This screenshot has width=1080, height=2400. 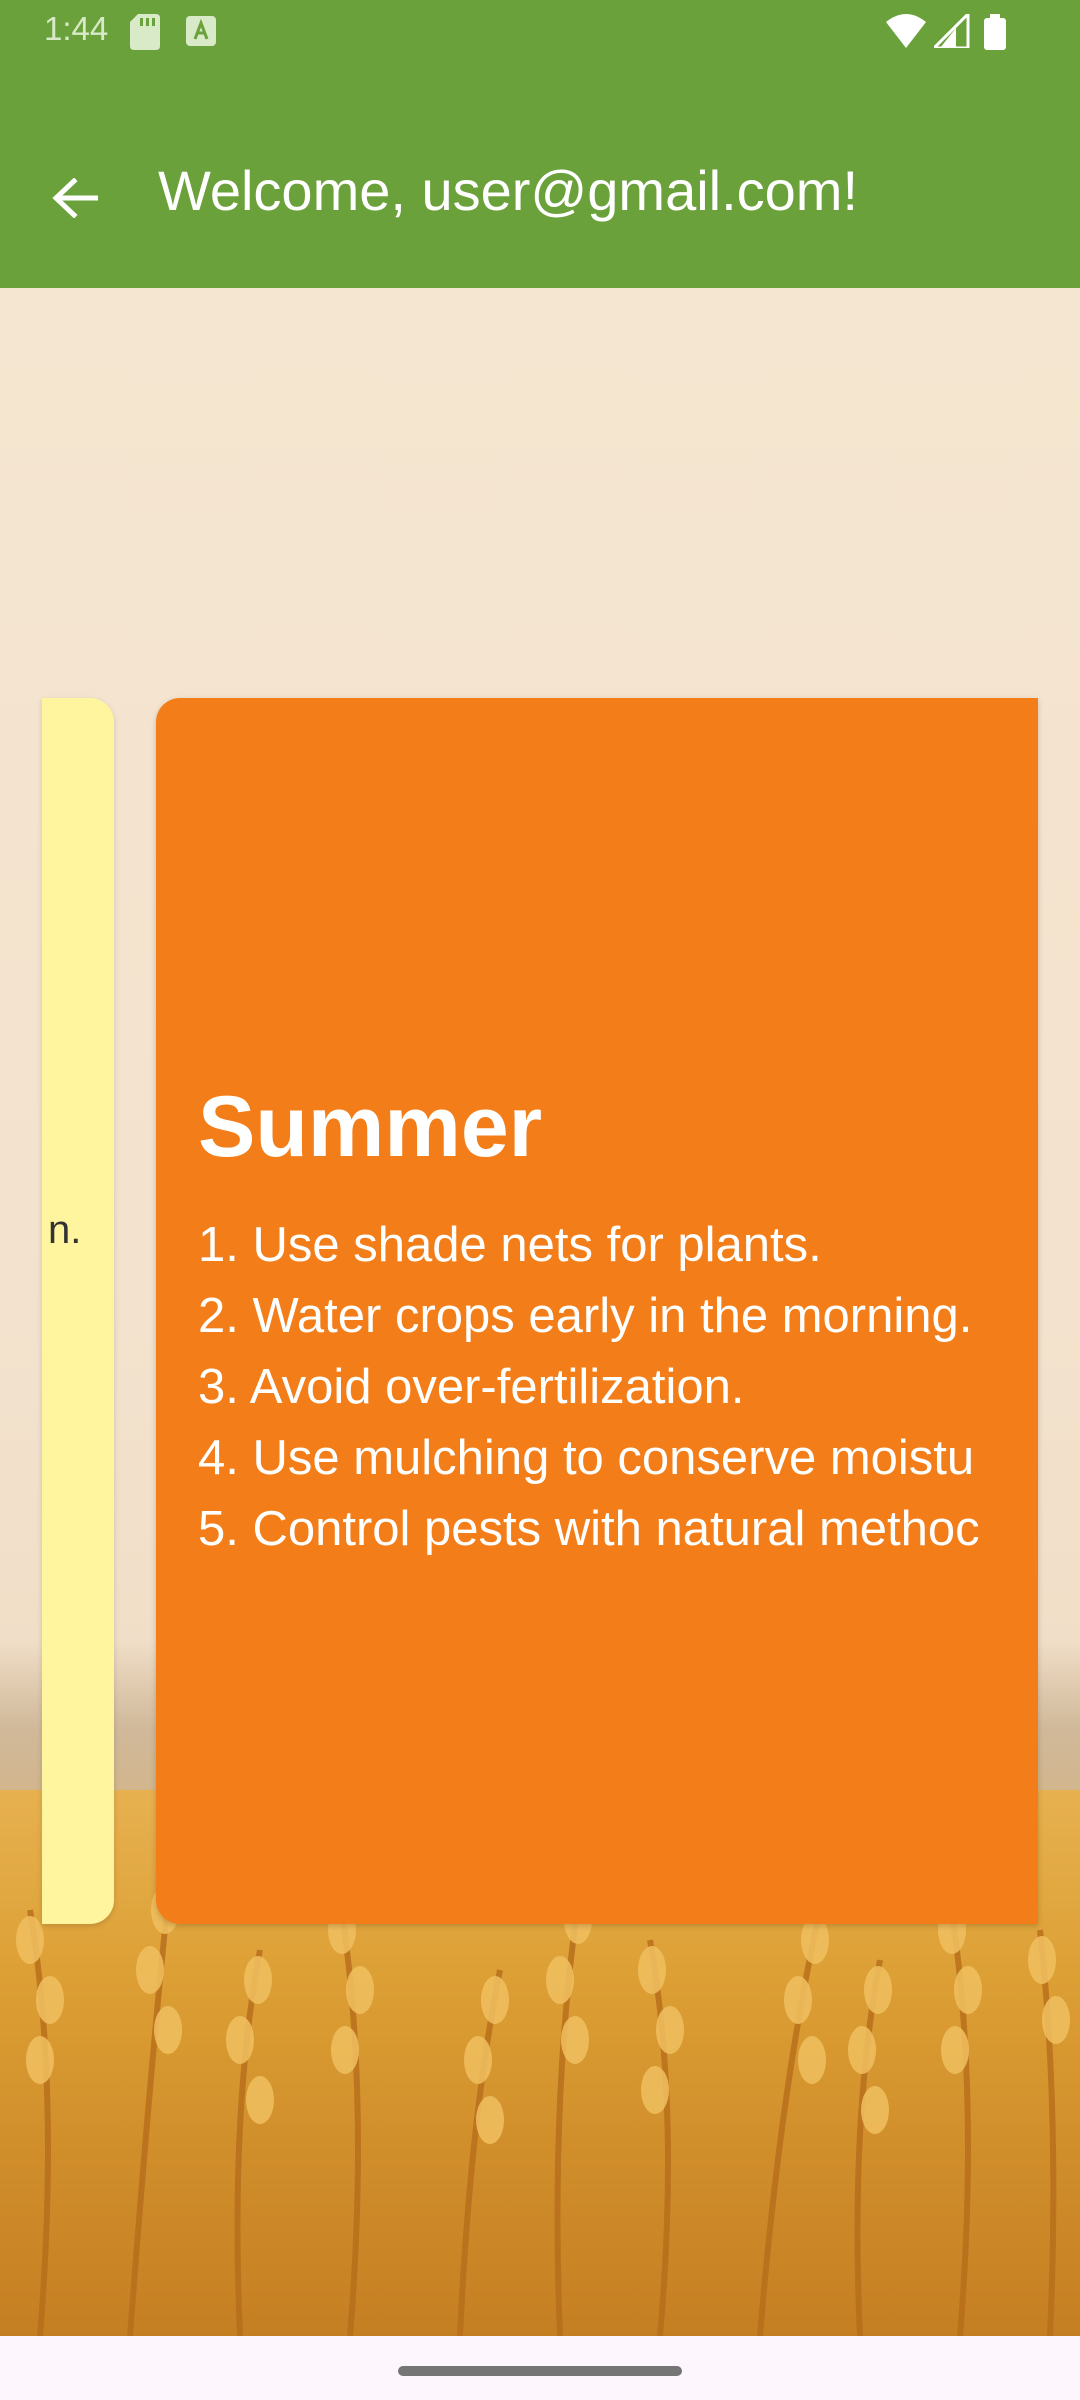 What do you see at coordinates (585, 1316) in the screenshot?
I see `tip-item: 2. Water crops early in the morning.` at bounding box center [585, 1316].